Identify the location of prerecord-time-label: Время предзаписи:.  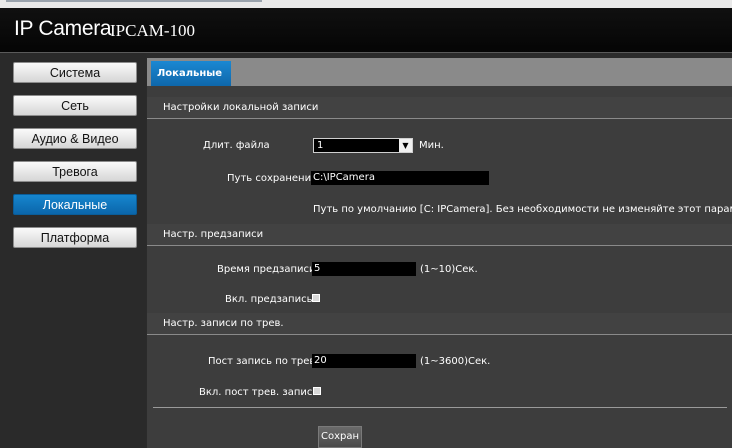
(268, 269).